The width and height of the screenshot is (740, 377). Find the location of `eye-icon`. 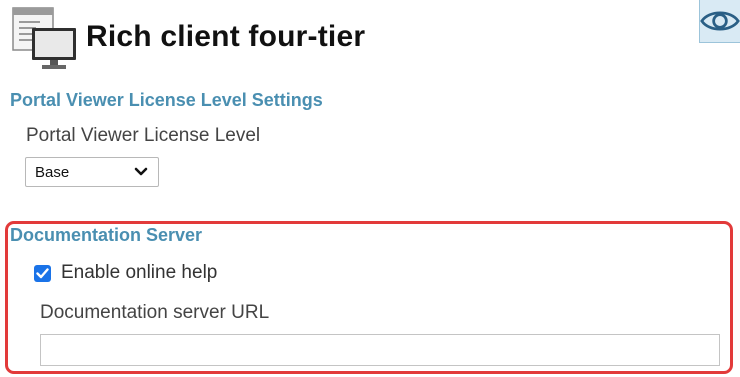

eye-icon is located at coordinates (720, 21).